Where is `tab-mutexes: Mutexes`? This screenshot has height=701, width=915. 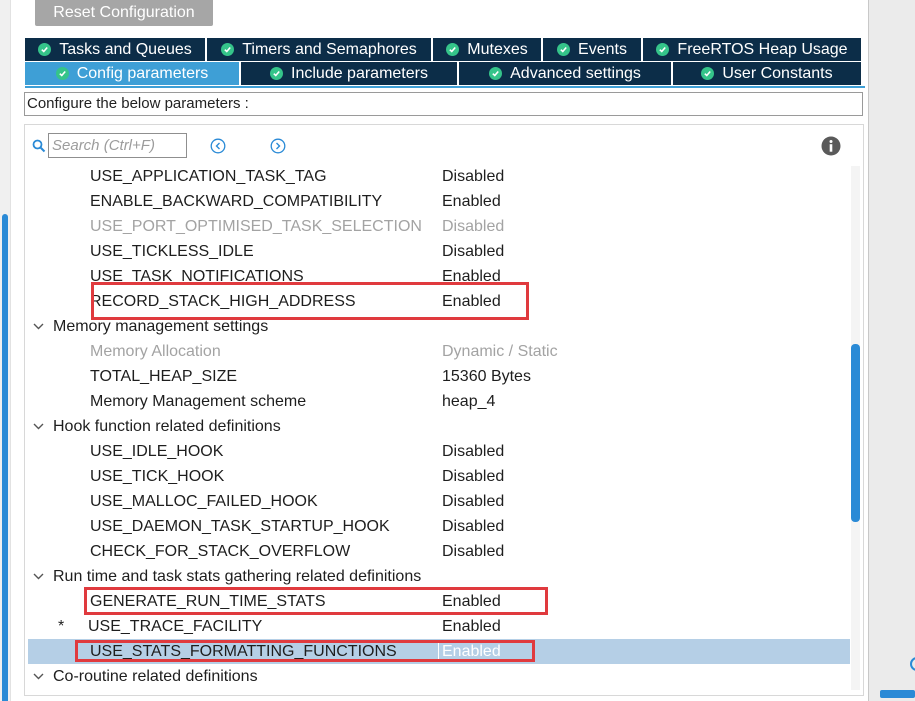
tab-mutexes: Mutexes is located at coordinates (488, 49).